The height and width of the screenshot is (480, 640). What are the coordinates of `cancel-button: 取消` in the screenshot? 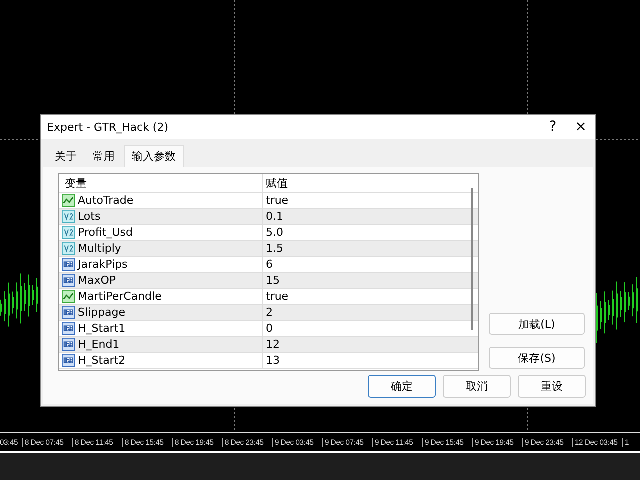 It's located at (477, 386).